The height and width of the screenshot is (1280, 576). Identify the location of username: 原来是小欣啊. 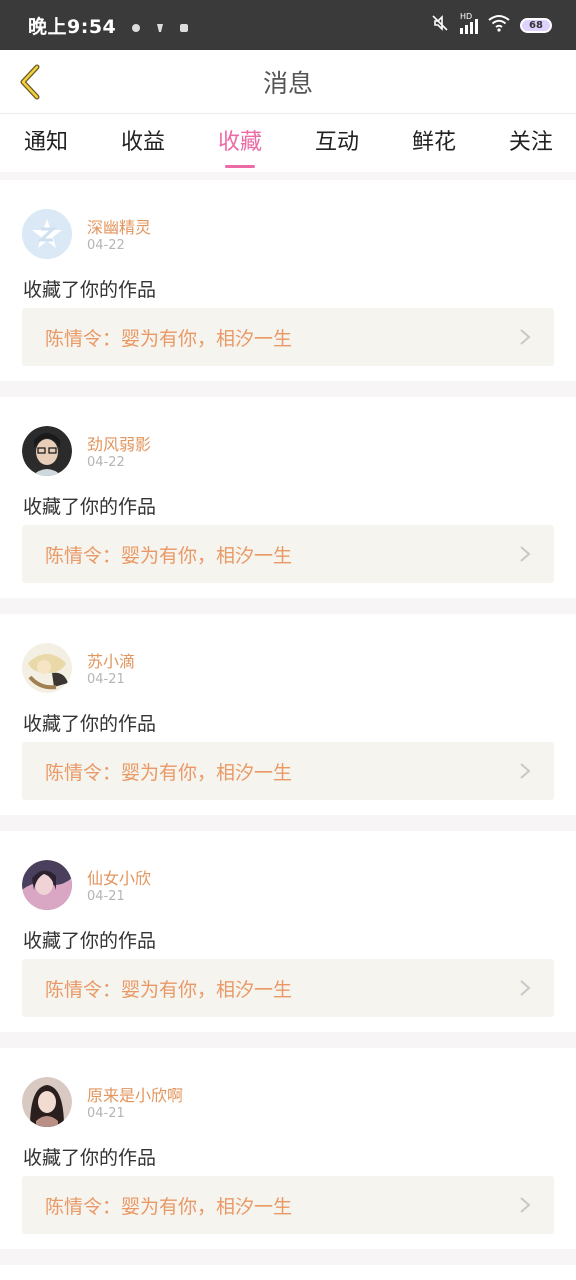
(135, 1094).